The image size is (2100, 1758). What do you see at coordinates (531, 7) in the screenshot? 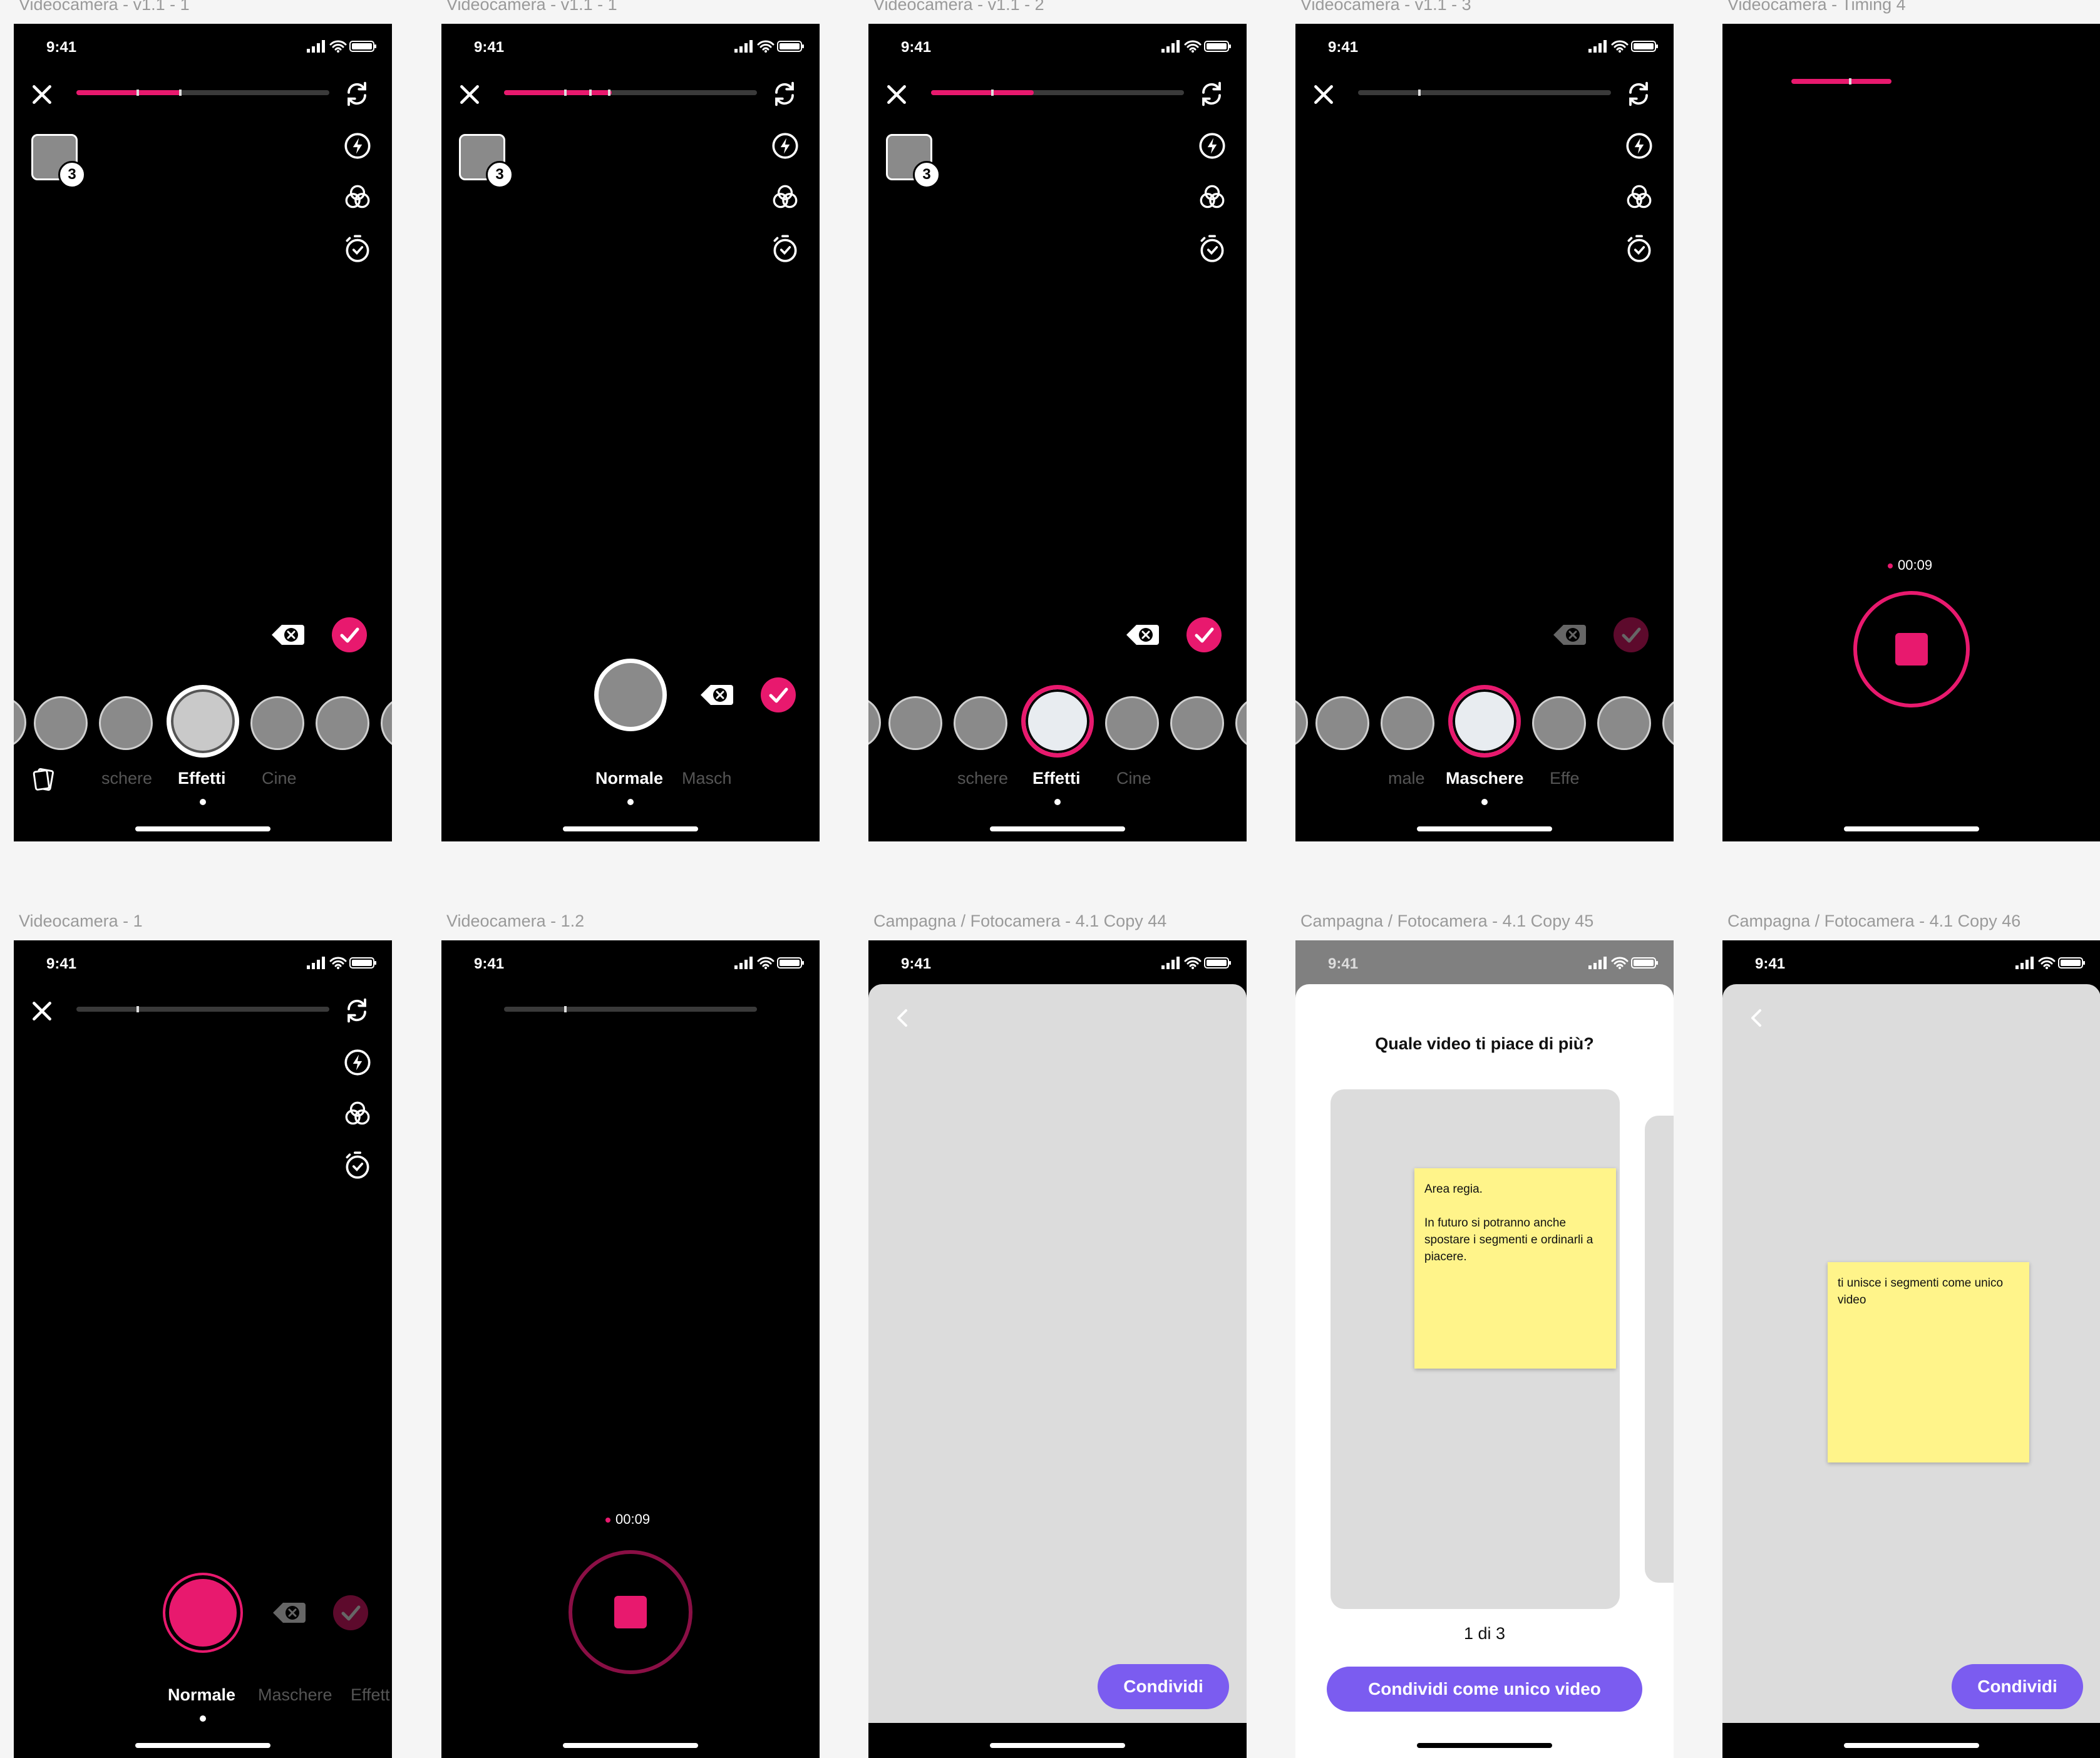
I see `frame-label: Videocamera - v1.1 - 1` at bounding box center [531, 7].